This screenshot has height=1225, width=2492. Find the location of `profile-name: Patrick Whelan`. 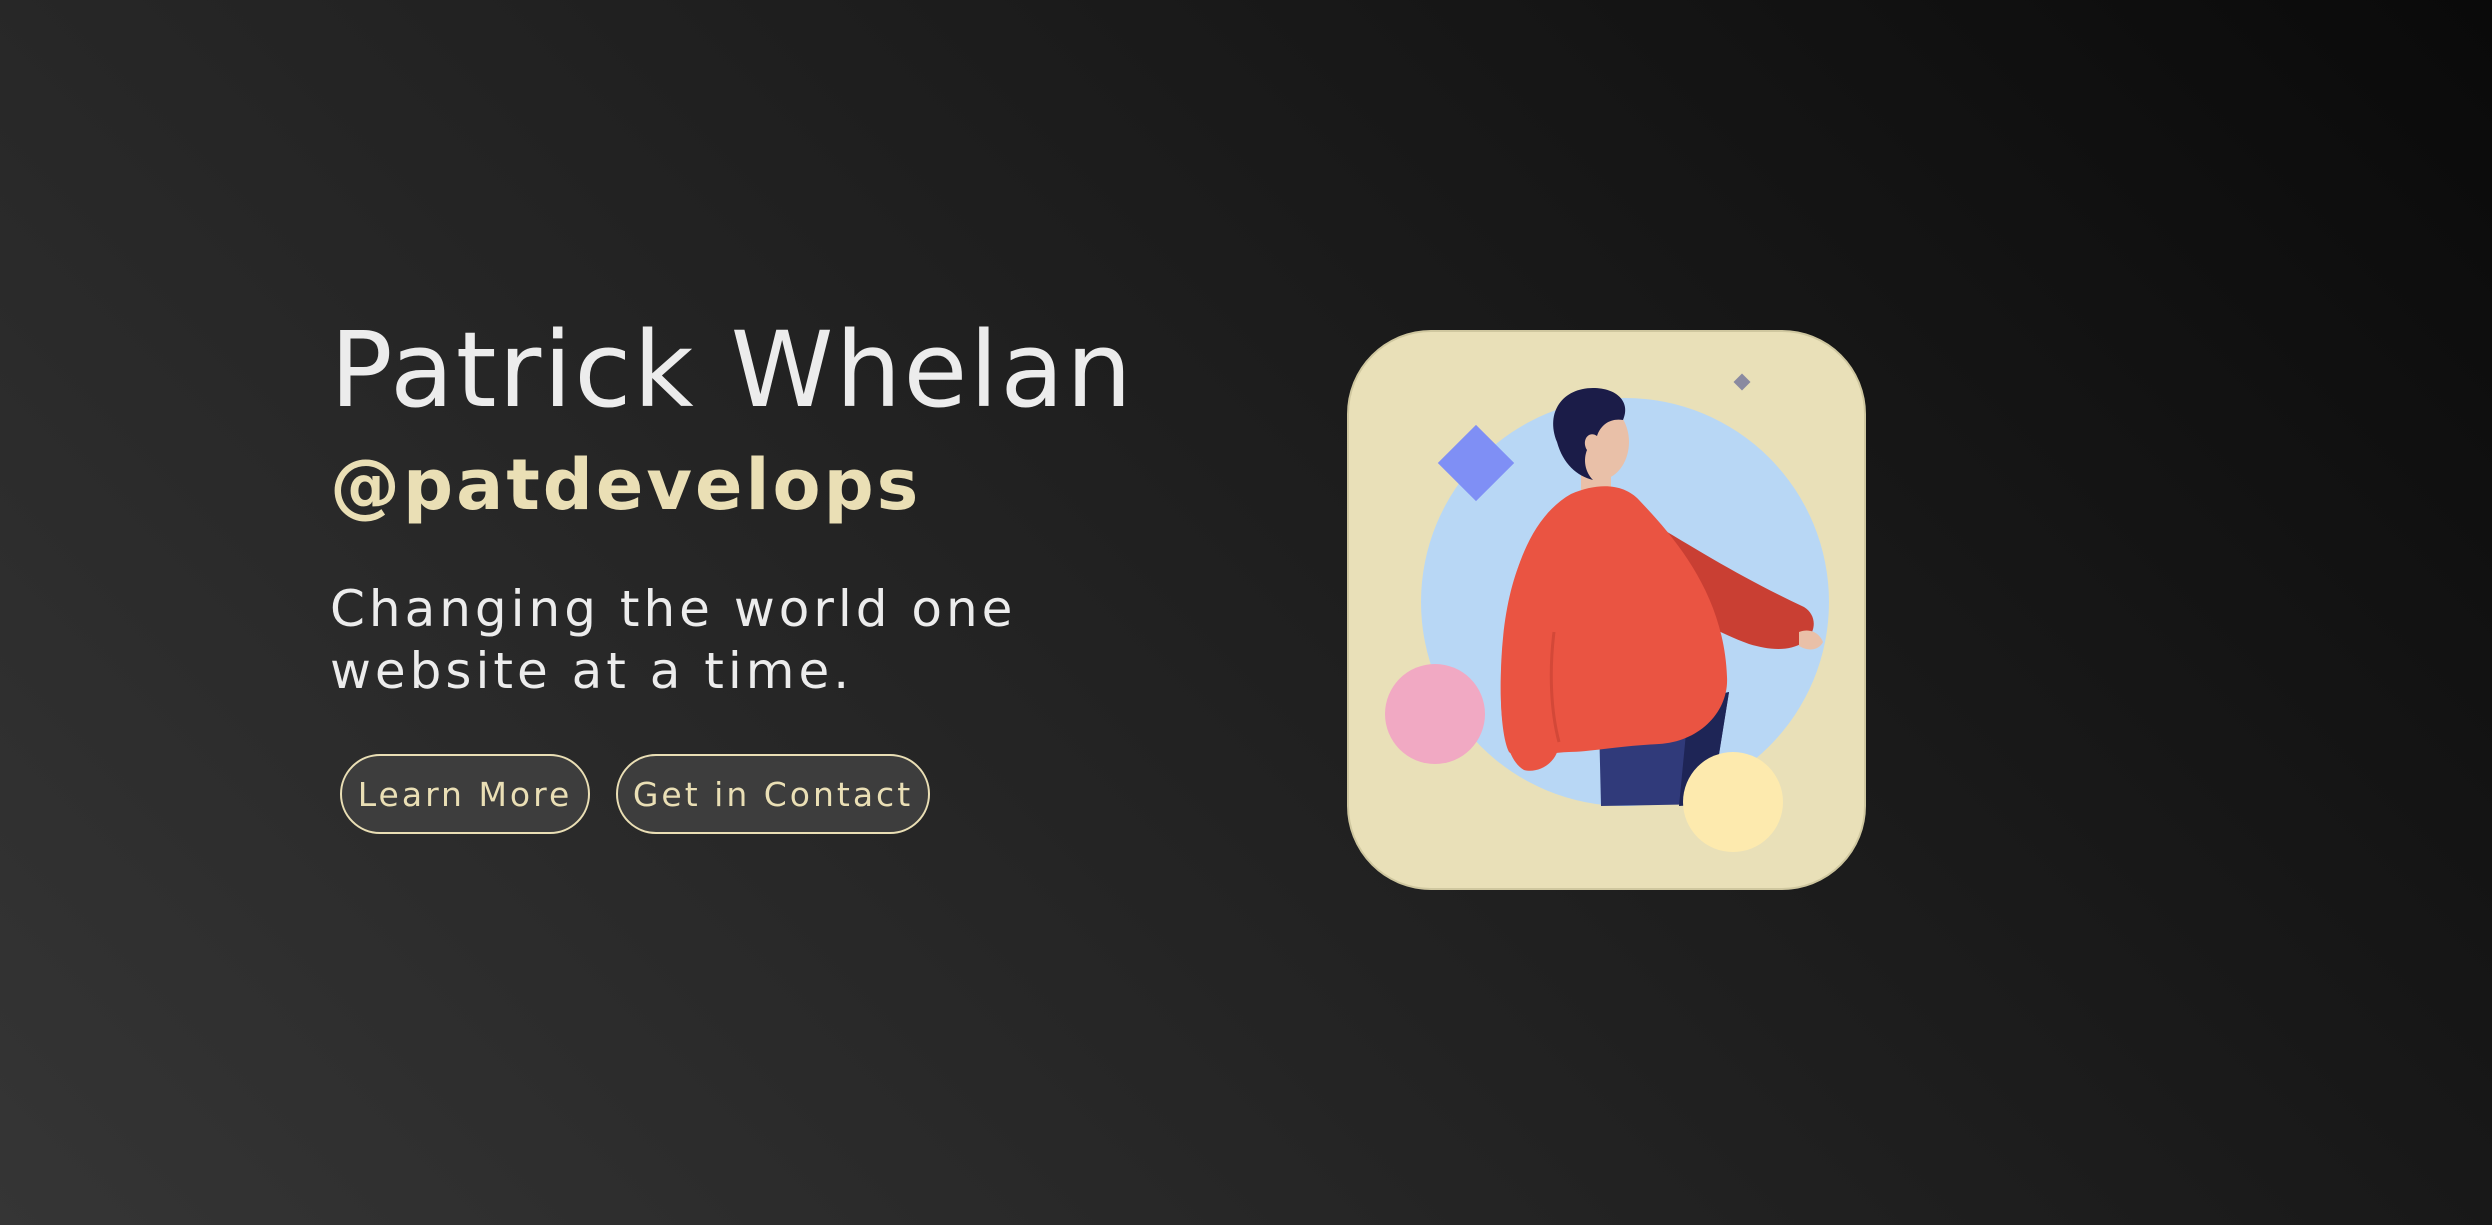

profile-name: Patrick Whelan is located at coordinates (732, 370).